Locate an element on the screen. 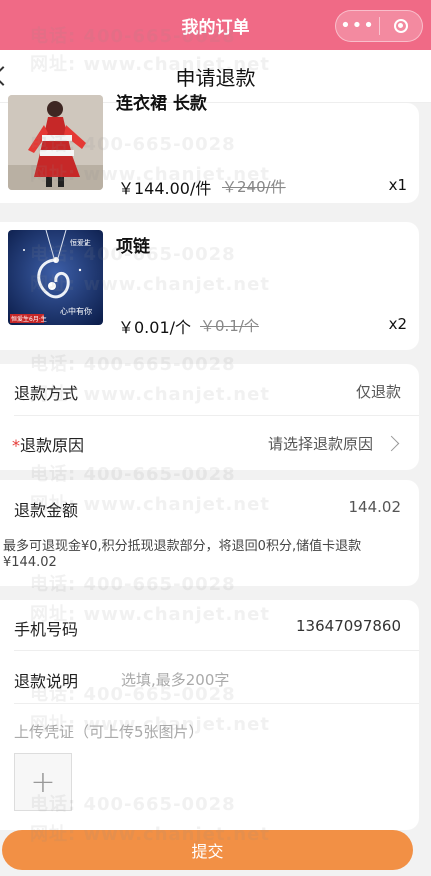  capsule-menu: ••• is located at coordinates (379, 26).